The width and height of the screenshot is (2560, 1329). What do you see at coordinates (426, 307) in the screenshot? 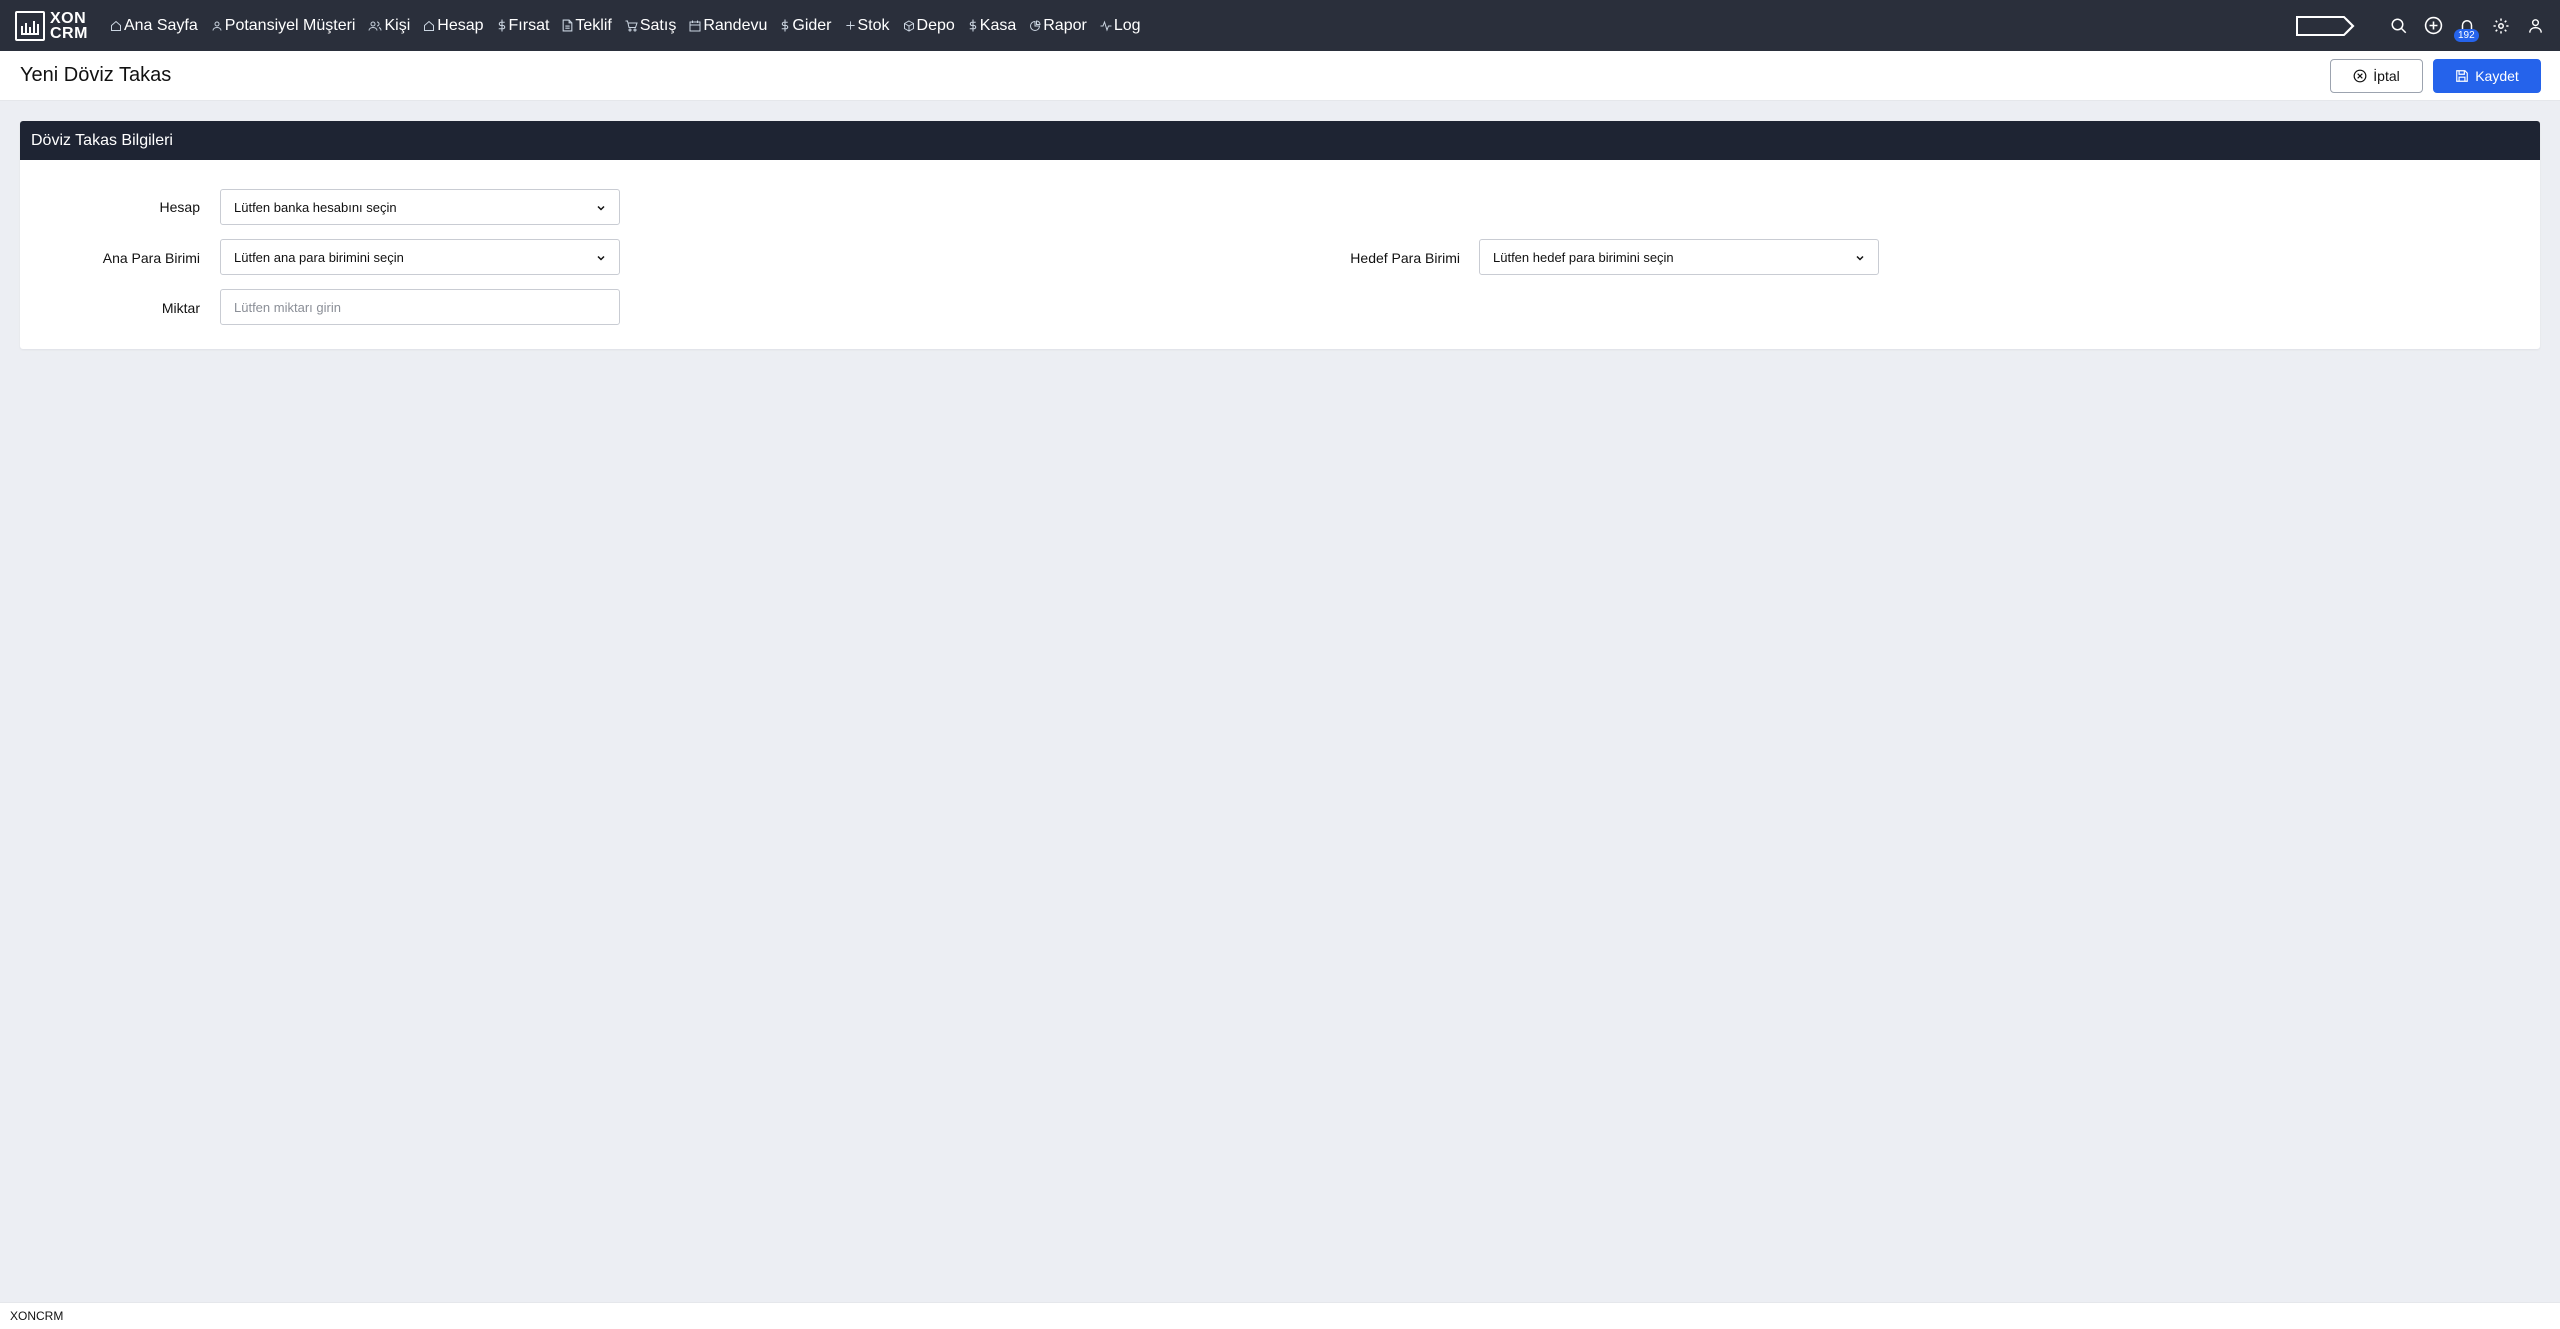
I see `amount-input` at bounding box center [426, 307].